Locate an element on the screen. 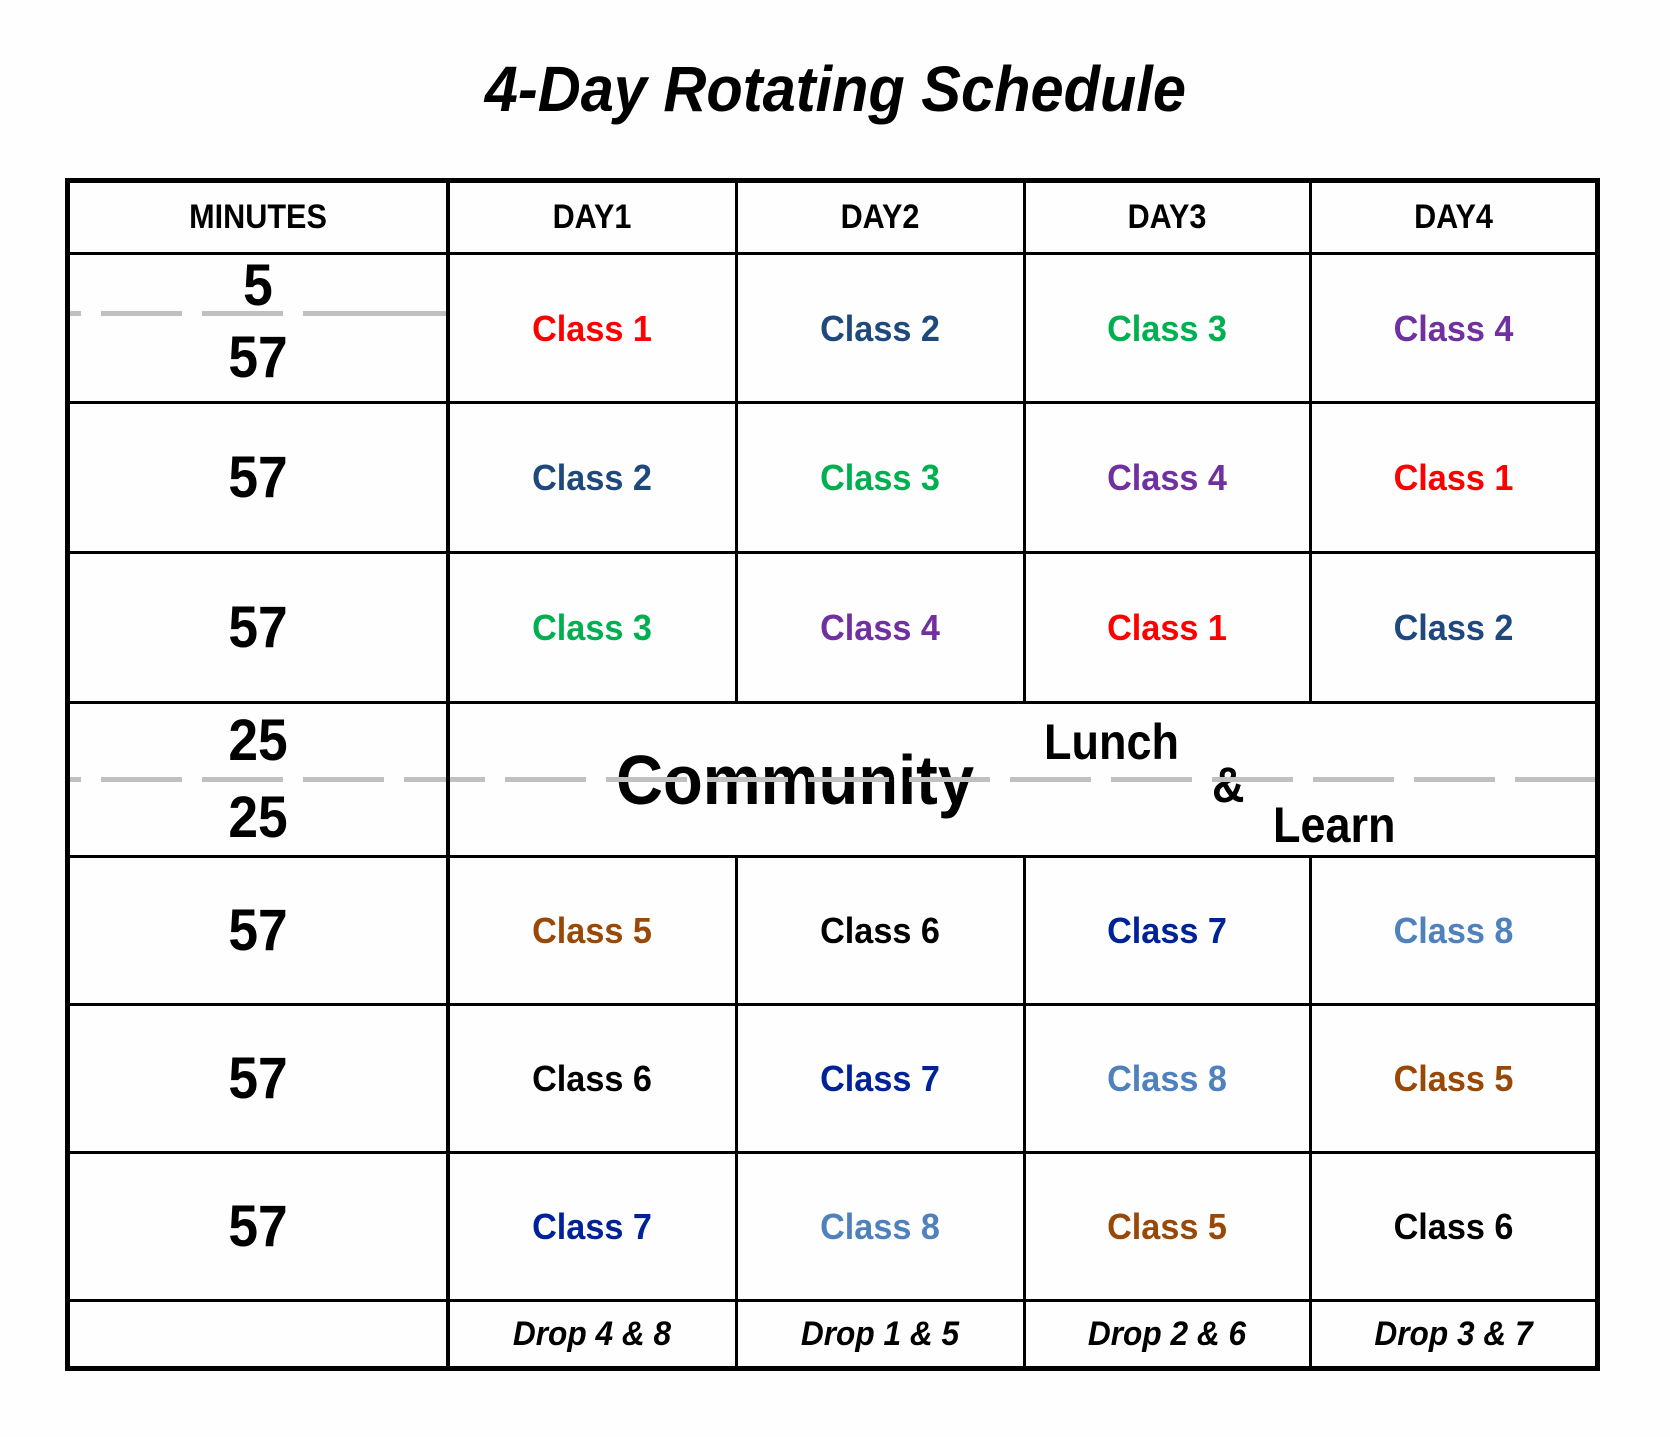  ampersand-label: & is located at coordinates (1228, 785).